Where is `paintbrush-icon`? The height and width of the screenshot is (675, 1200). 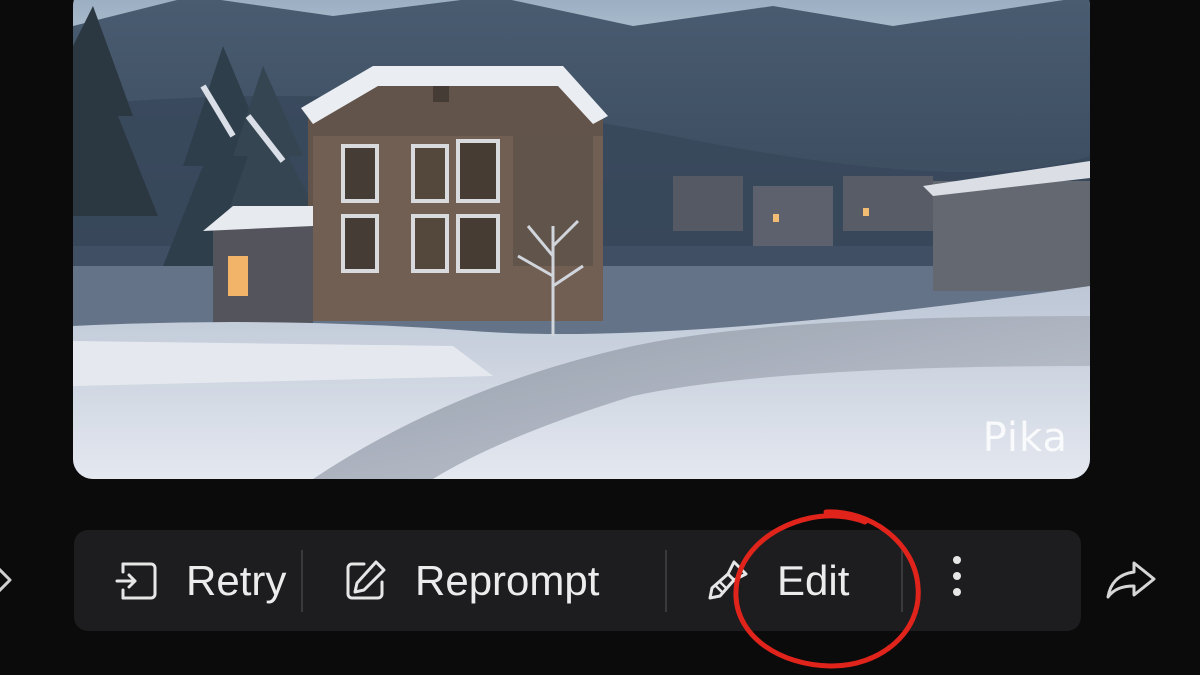
paintbrush-icon is located at coordinates (727, 581).